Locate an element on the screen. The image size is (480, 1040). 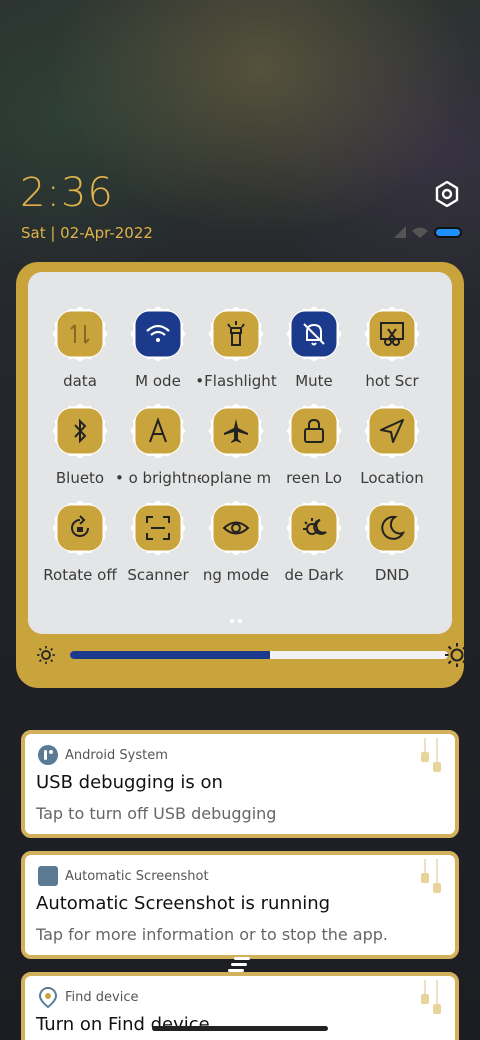
qs-tile-wifi: M ode is located at coordinates (158, 348).